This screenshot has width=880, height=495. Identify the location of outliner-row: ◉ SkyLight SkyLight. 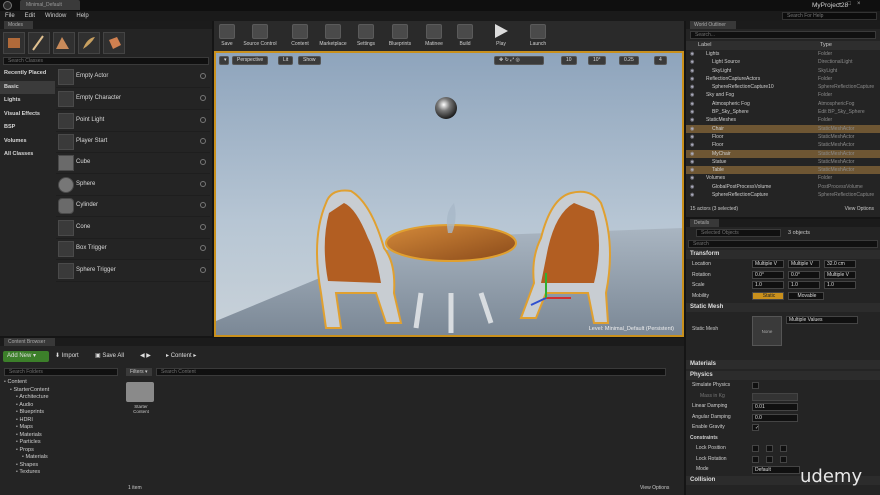
(783, 71).